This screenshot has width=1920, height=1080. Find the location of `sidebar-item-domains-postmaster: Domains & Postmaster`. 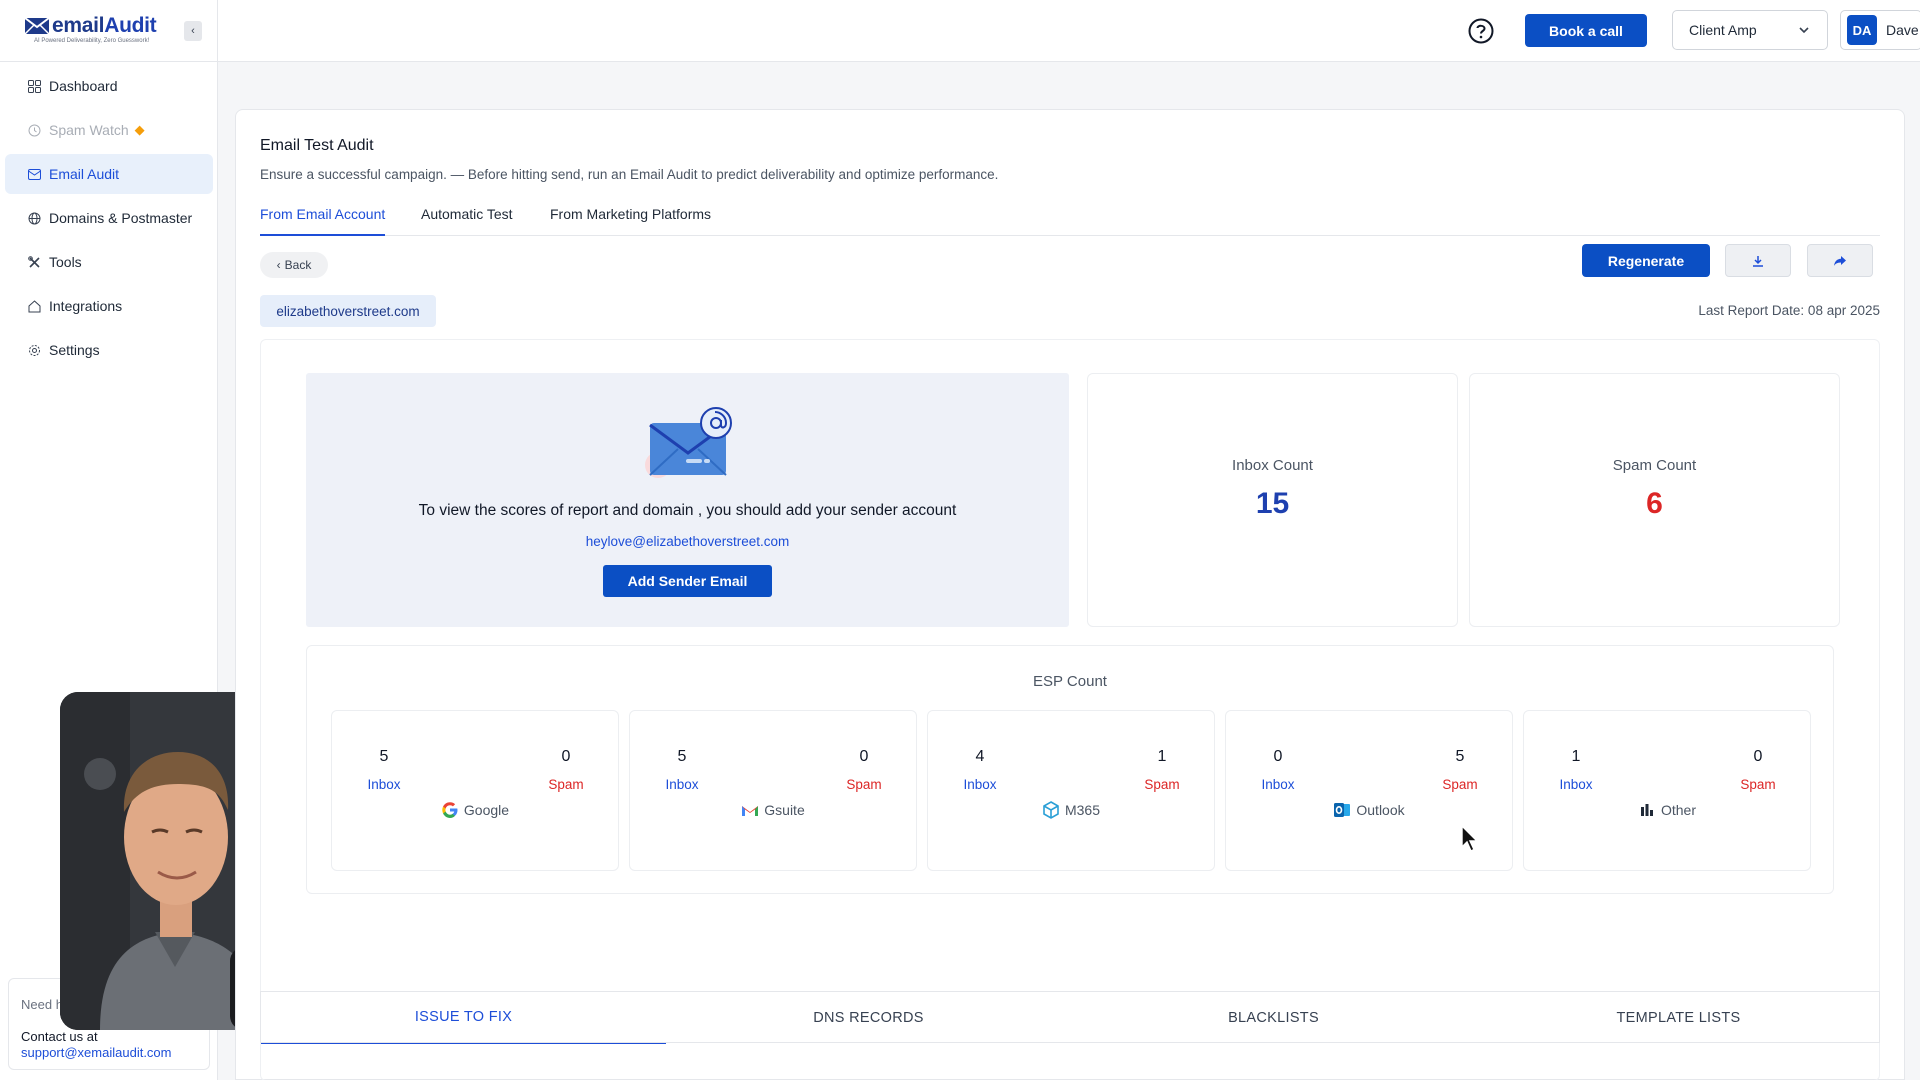

sidebar-item-domains-postmaster: Domains & Postmaster is located at coordinates (109, 218).